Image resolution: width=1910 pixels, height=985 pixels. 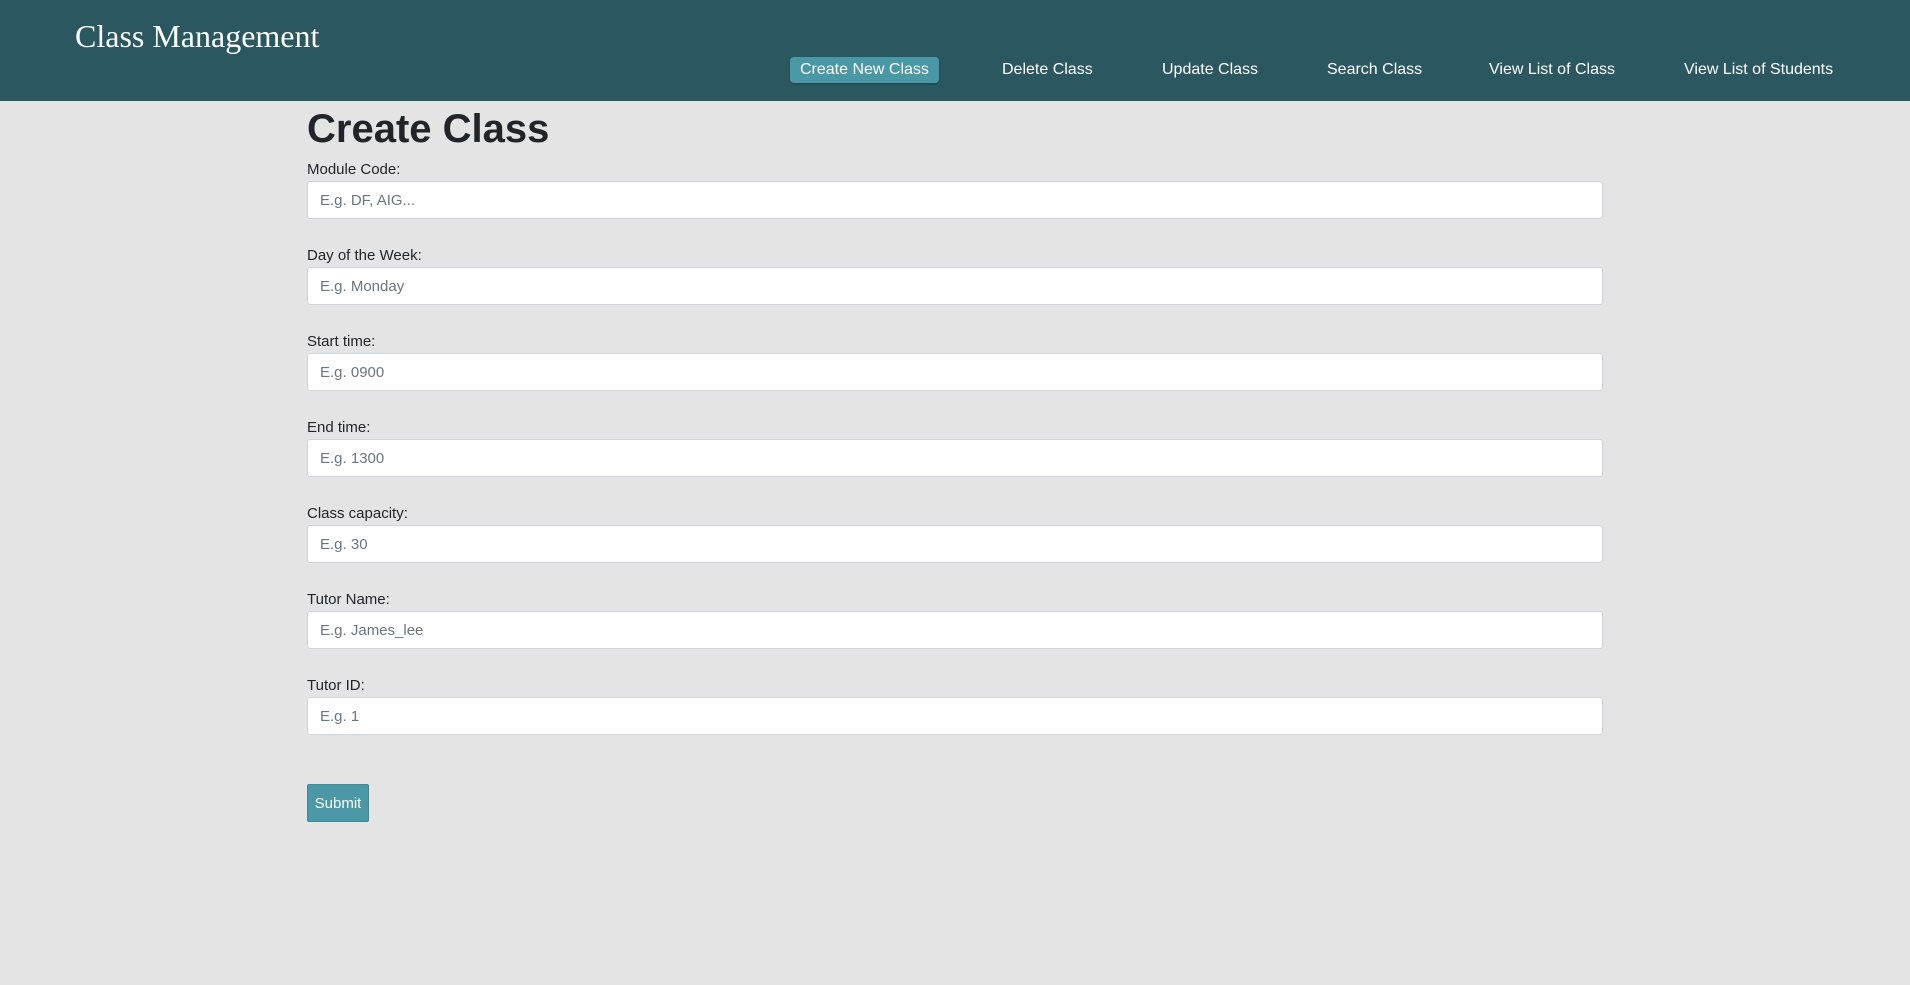 I want to click on nav-update-class: Update Class, so click(x=1210, y=70).